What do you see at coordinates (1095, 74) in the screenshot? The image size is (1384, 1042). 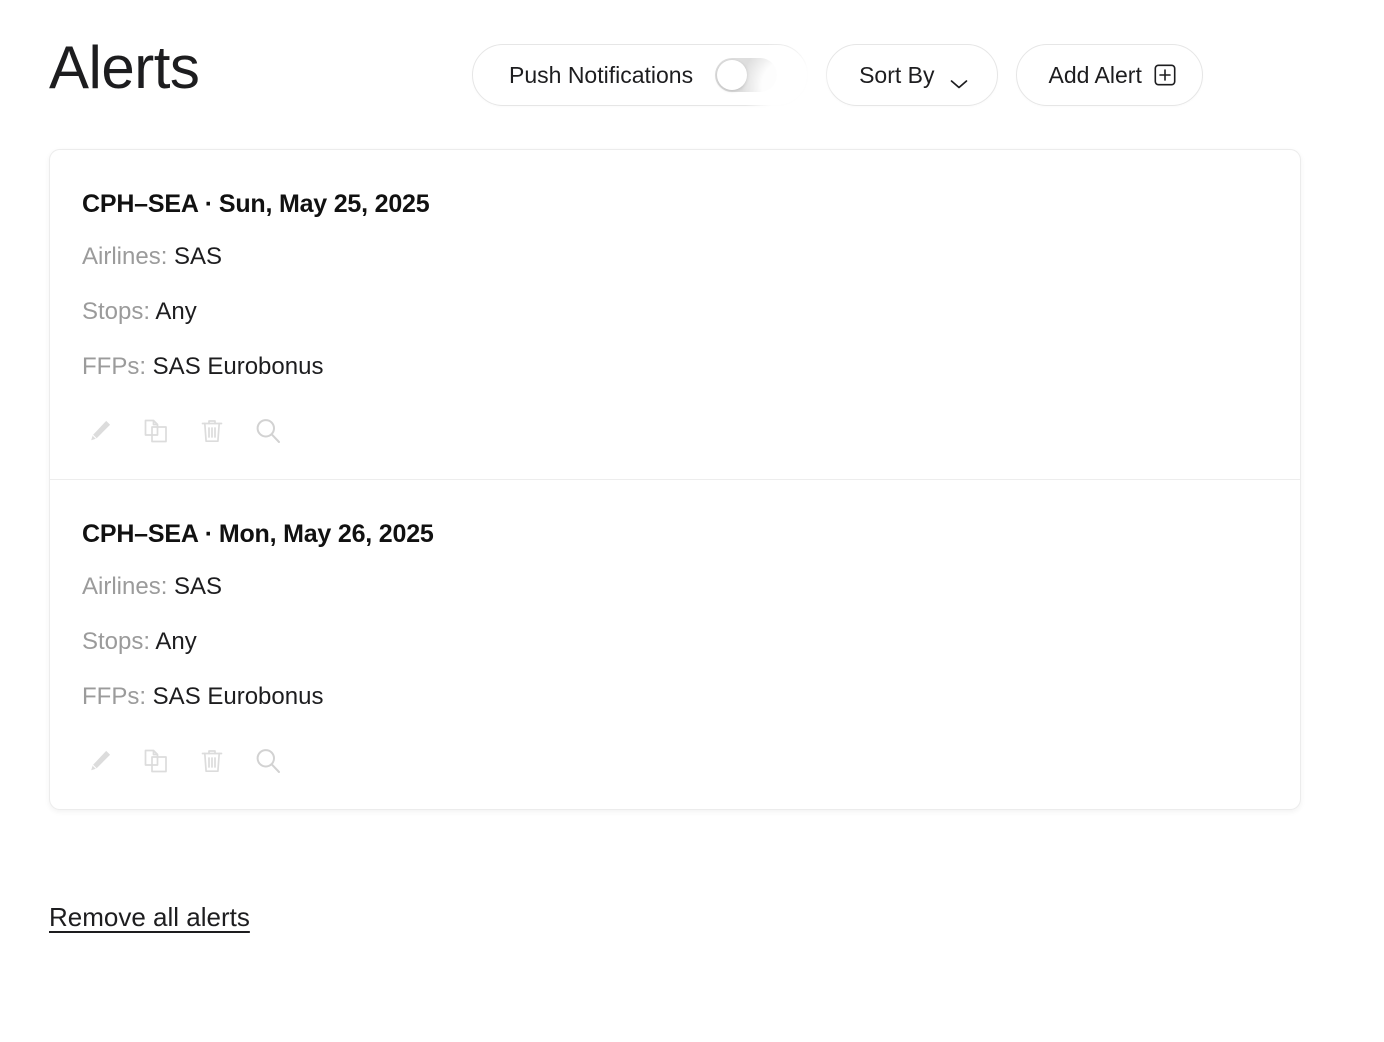 I see `add-alert-label: Add Alert` at bounding box center [1095, 74].